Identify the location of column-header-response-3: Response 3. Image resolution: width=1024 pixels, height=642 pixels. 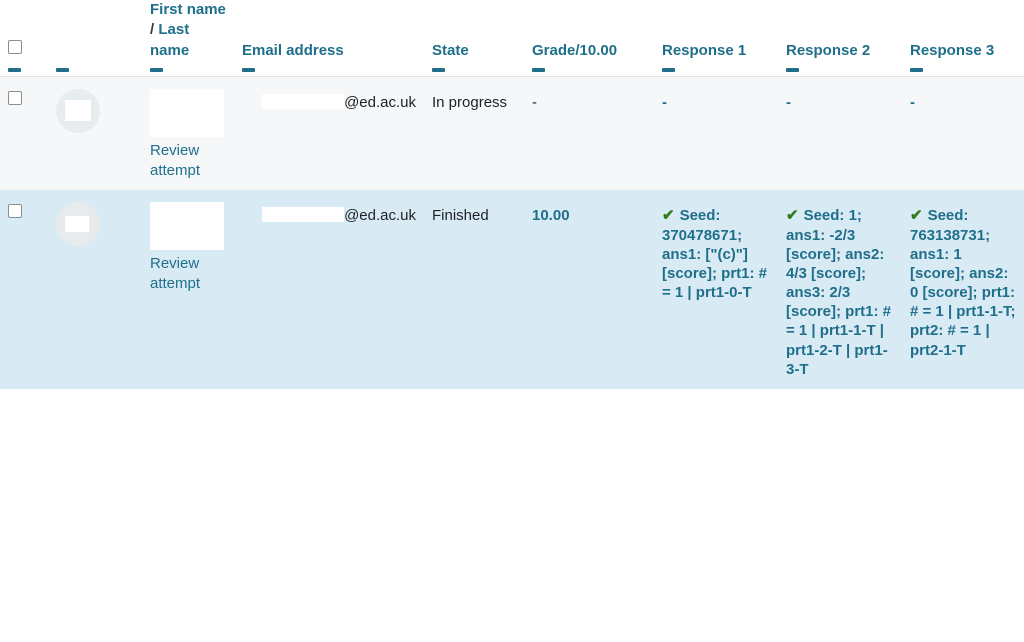
(963, 38).